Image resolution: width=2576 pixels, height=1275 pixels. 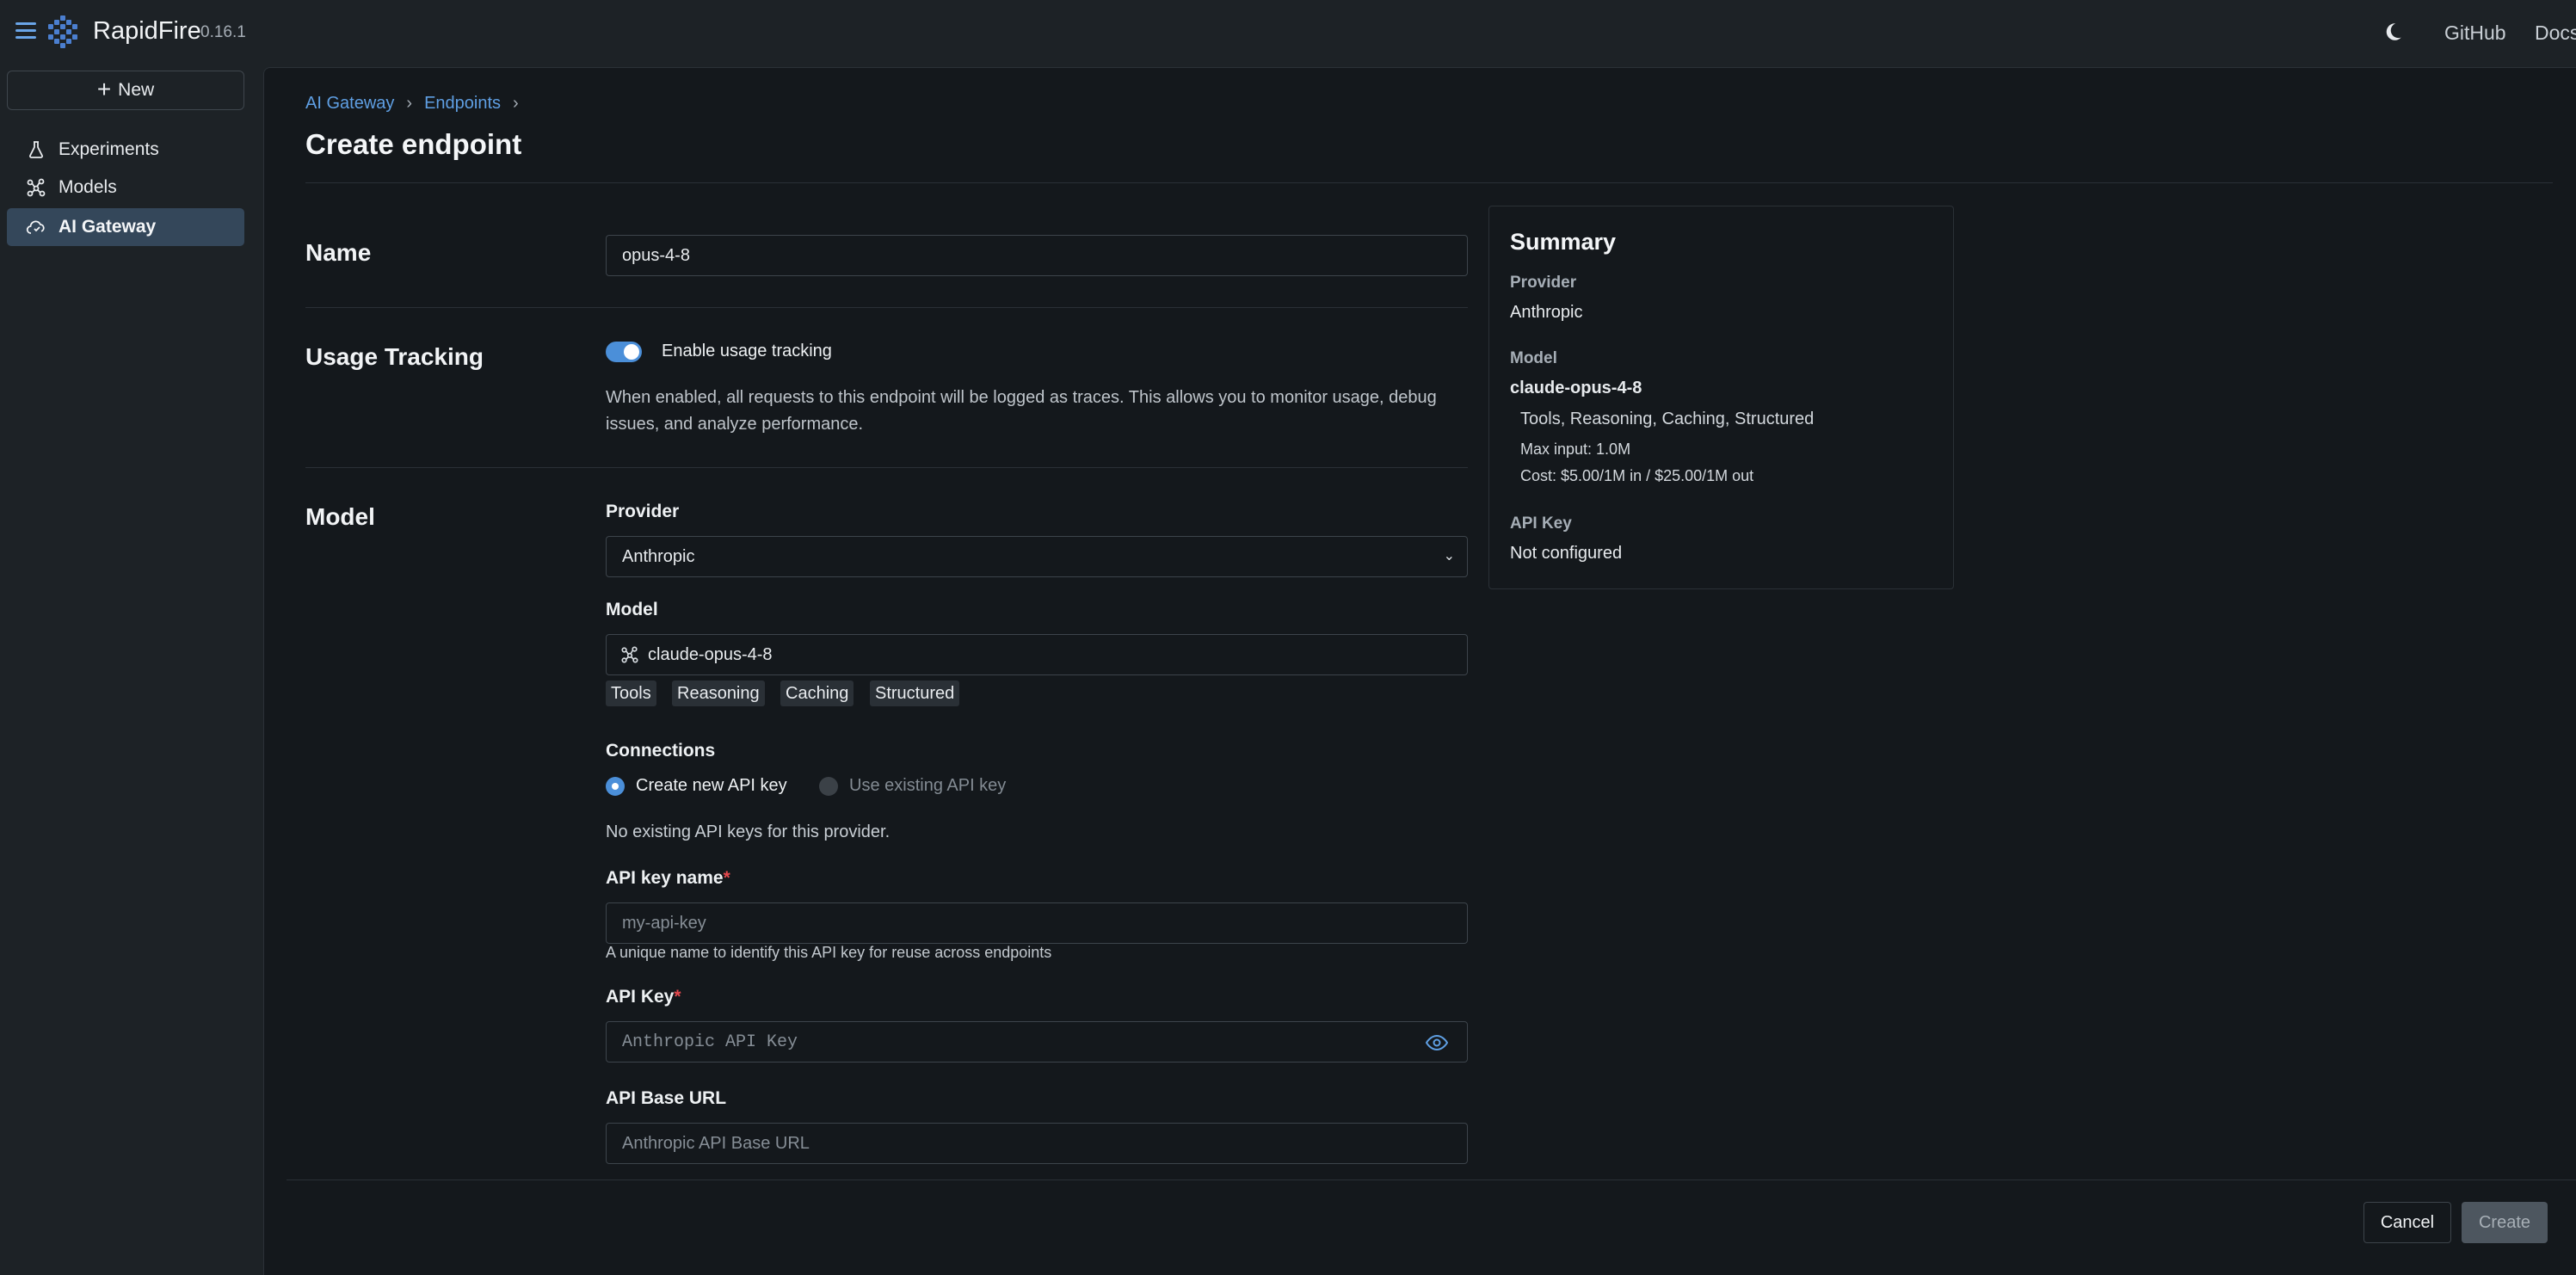 What do you see at coordinates (63, 31) in the screenshot?
I see `rapidfire-logo-icon` at bounding box center [63, 31].